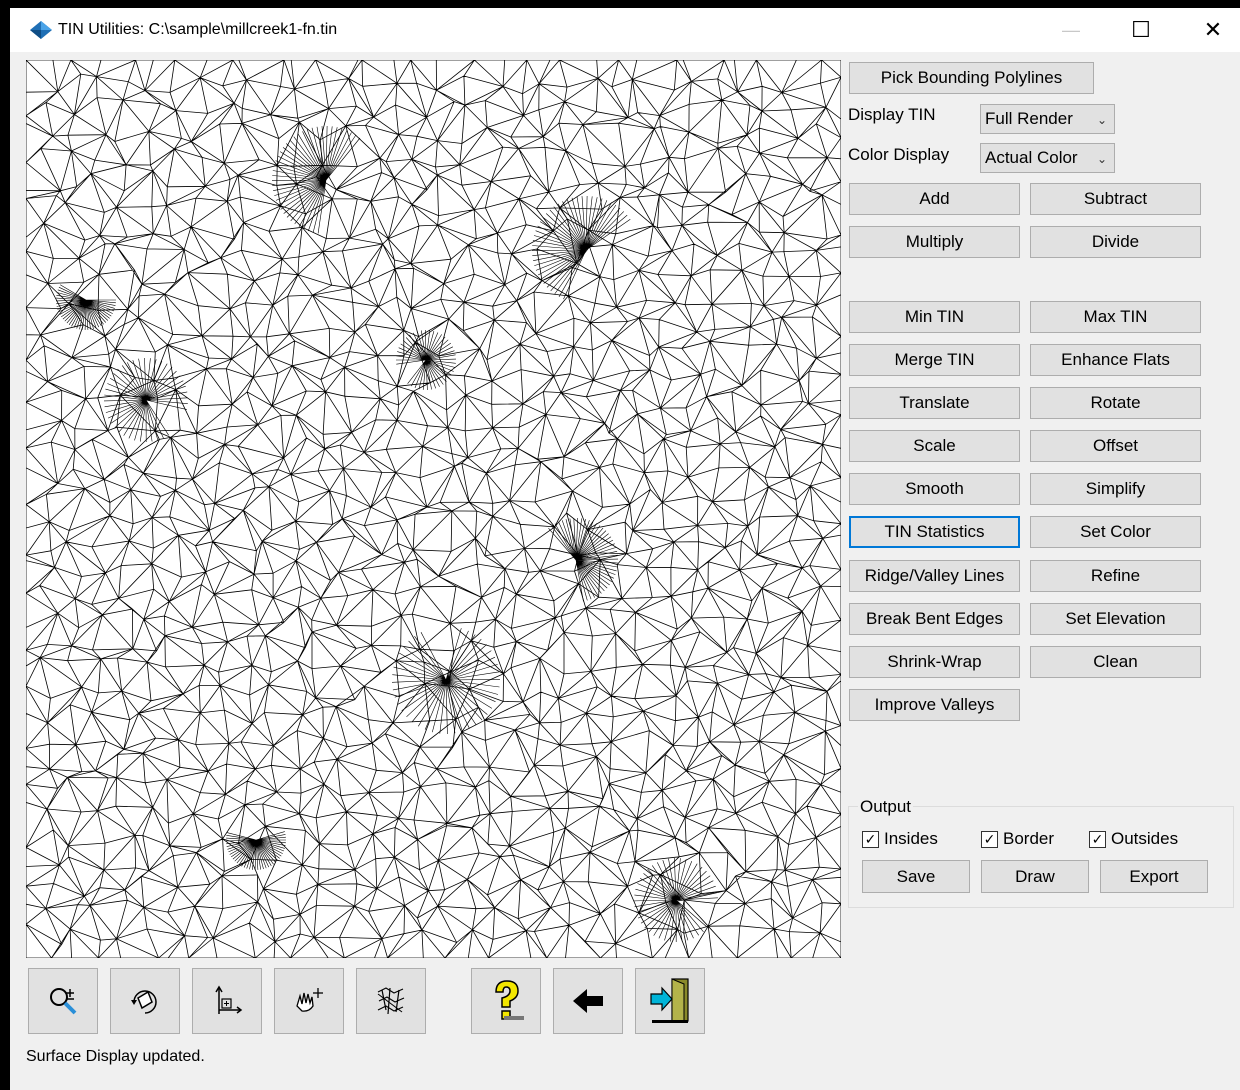  I want to click on color-display-value: Actual Color, so click(1031, 157).